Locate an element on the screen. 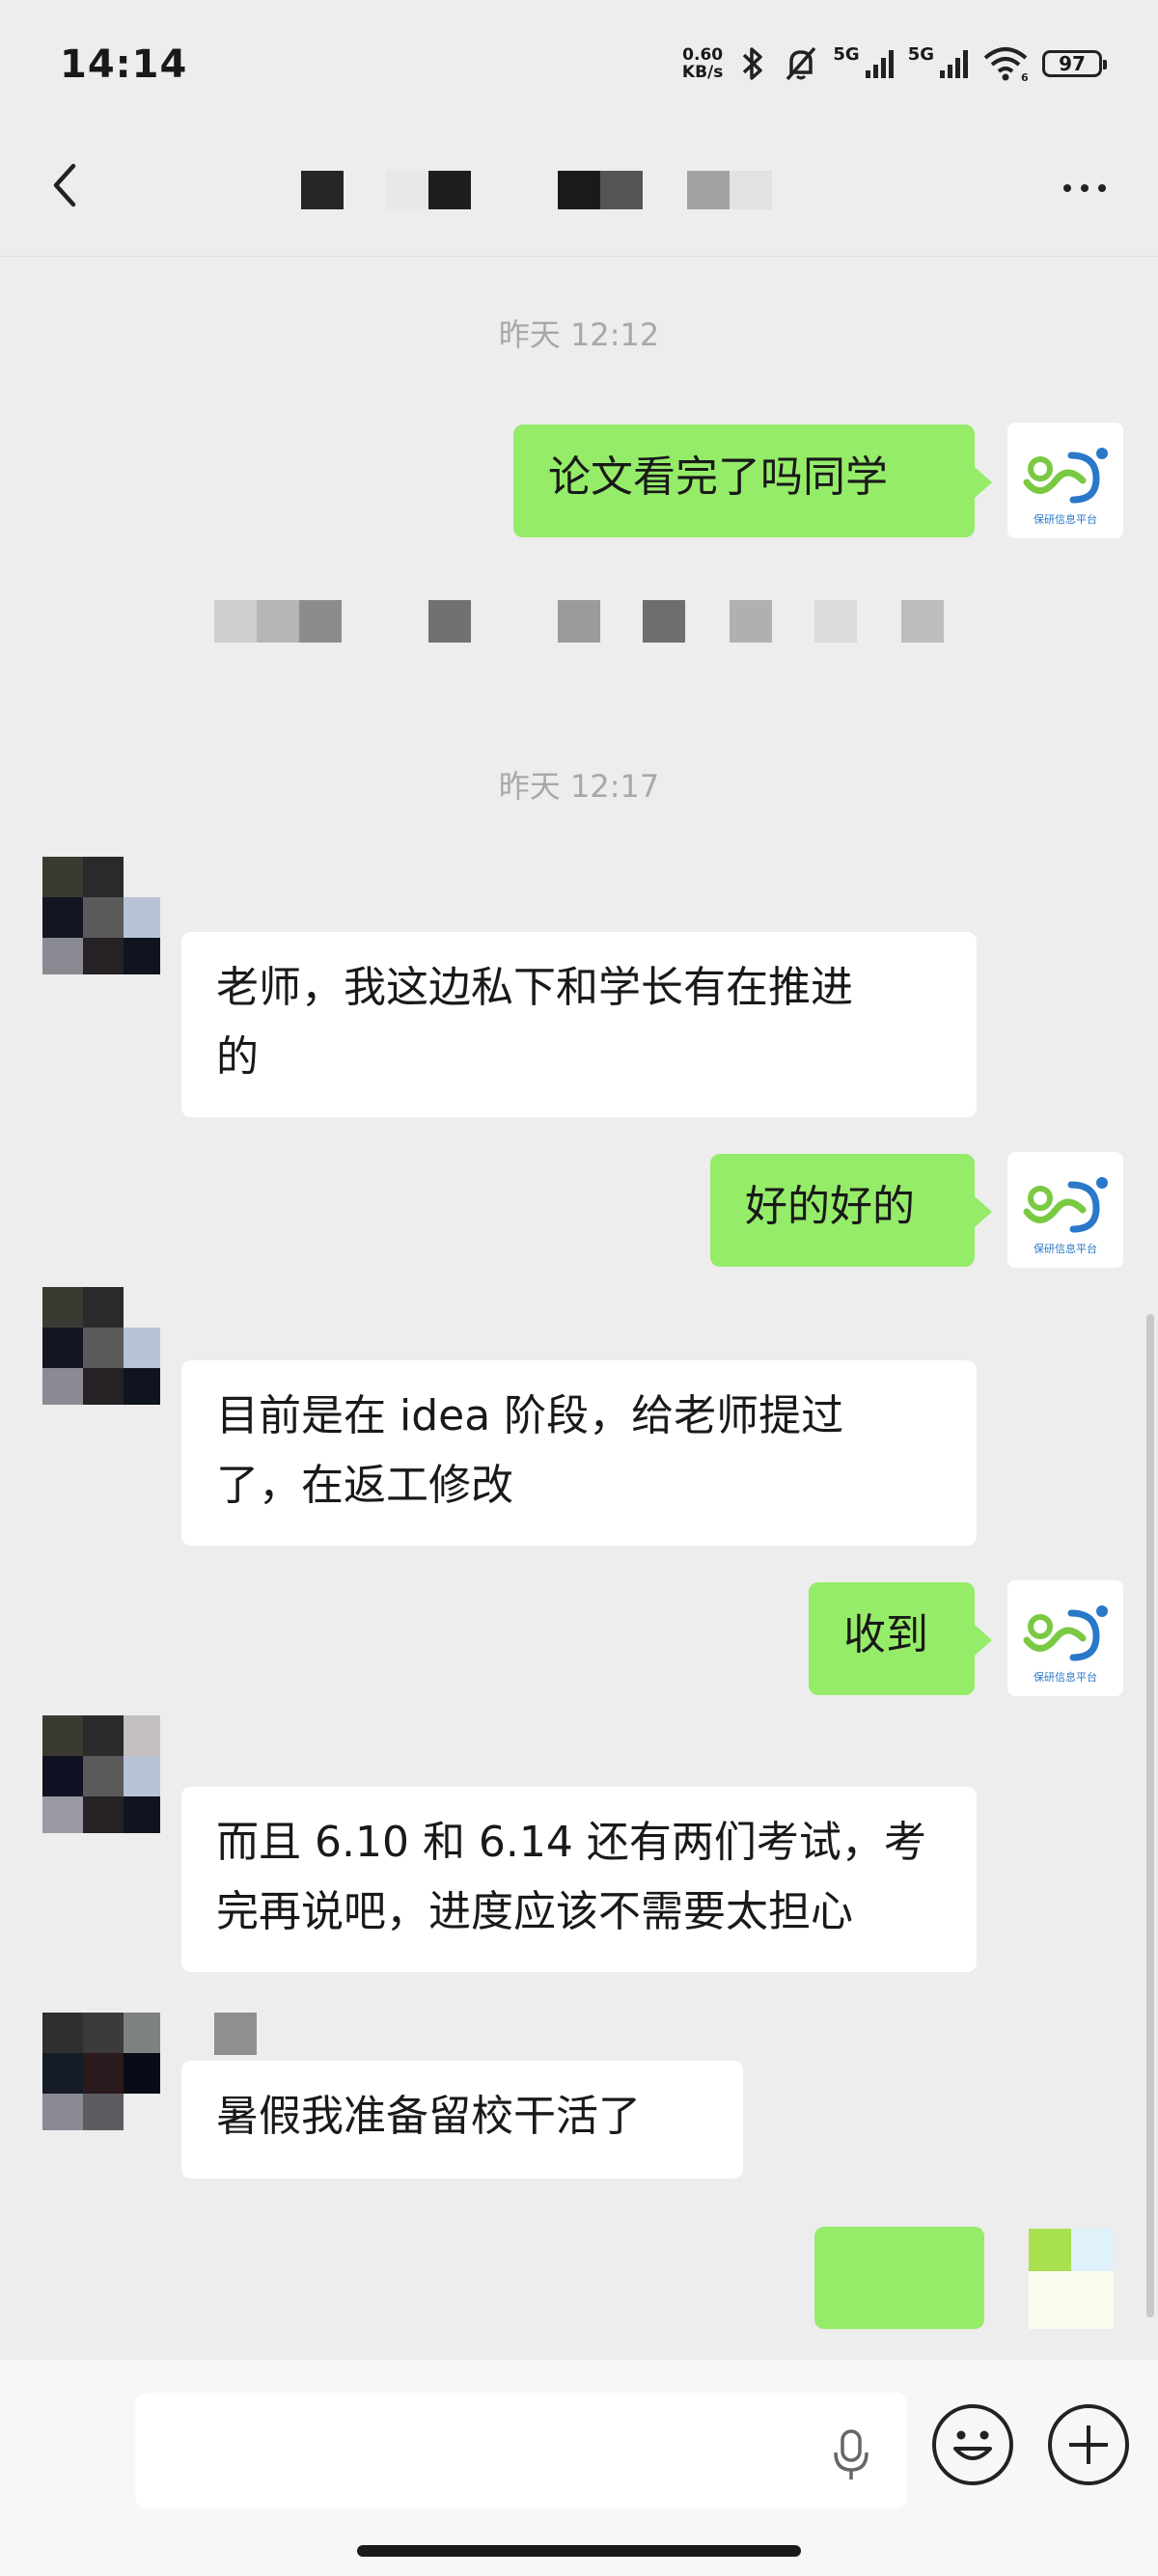 This screenshot has height=2576, width=1158. message-text-line: 的 is located at coordinates (237, 1057).